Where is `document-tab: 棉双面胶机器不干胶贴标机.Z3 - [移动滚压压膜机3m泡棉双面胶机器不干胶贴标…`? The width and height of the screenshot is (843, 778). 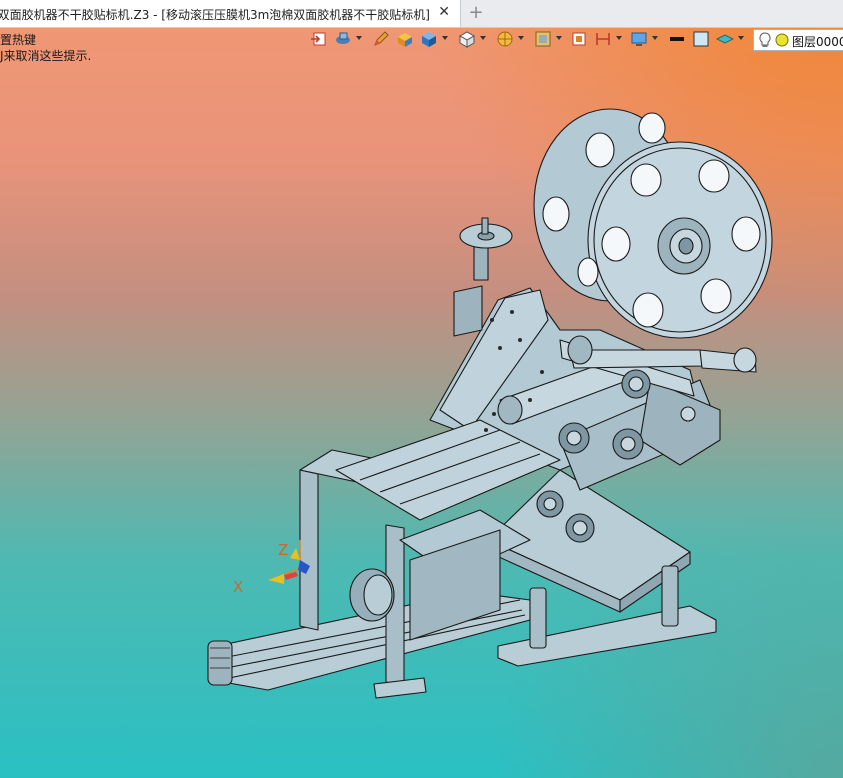
document-tab: 棉双面胶机器不干胶贴标机.Z3 - [移动滚压压膜机3m泡棉双面胶机器不干胶贴标… is located at coordinates (230, 13).